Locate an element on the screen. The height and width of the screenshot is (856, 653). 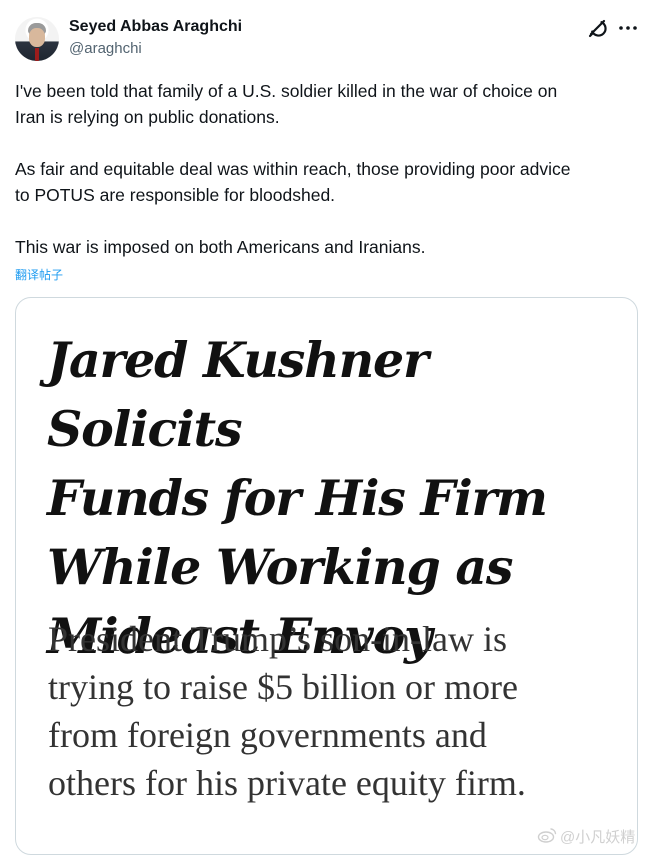
avatar is located at coordinates (37, 39).